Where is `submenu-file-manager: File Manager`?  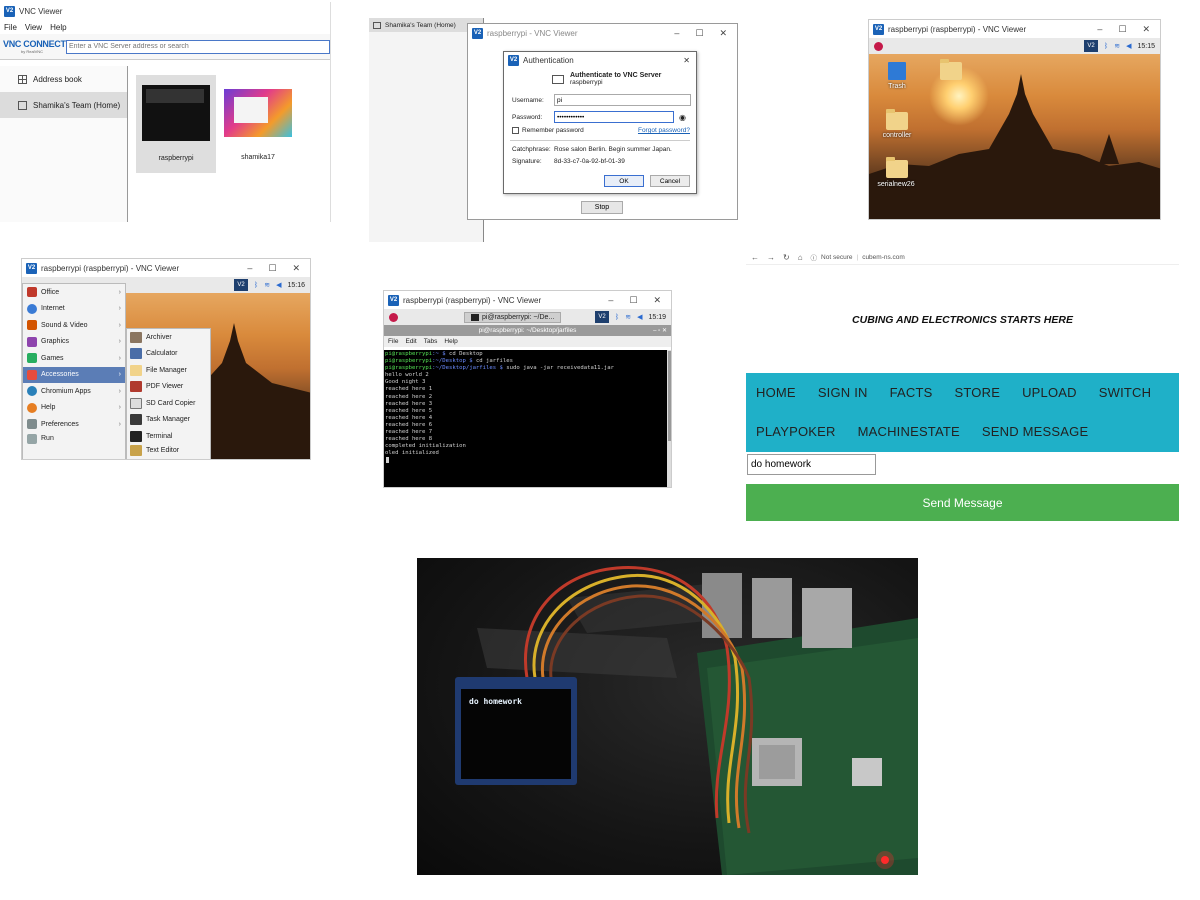 submenu-file-manager: File Manager is located at coordinates (168, 370).